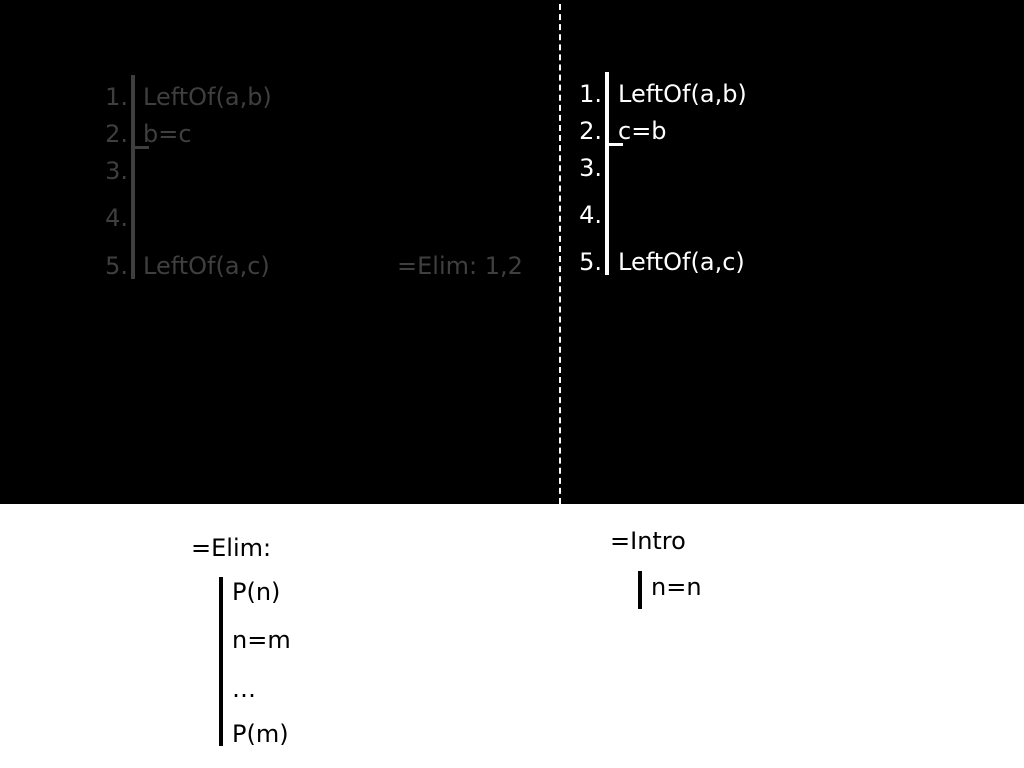 This screenshot has height=768, width=1024. I want to click on intro-rule-title: =Intro, so click(648, 541).